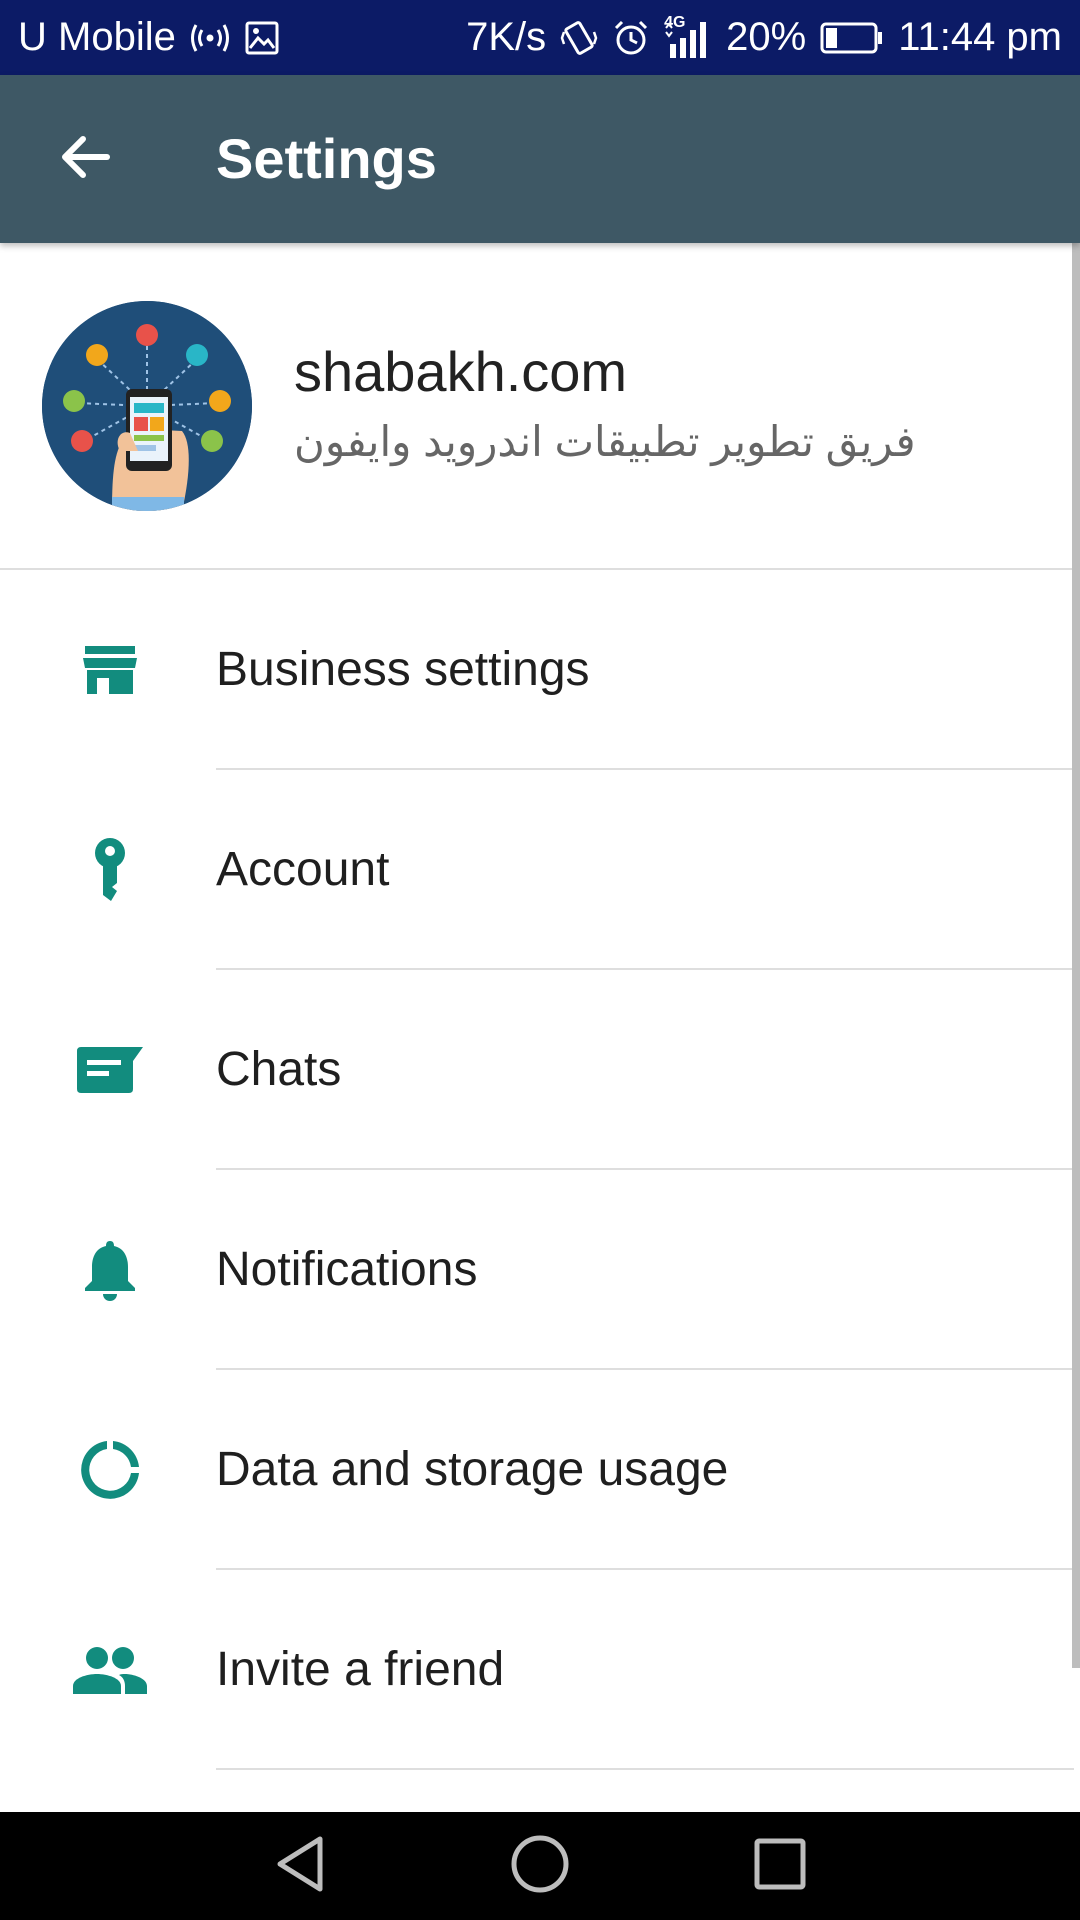 The height and width of the screenshot is (1920, 1080). What do you see at coordinates (326, 158) in the screenshot?
I see `page-title: Settings` at bounding box center [326, 158].